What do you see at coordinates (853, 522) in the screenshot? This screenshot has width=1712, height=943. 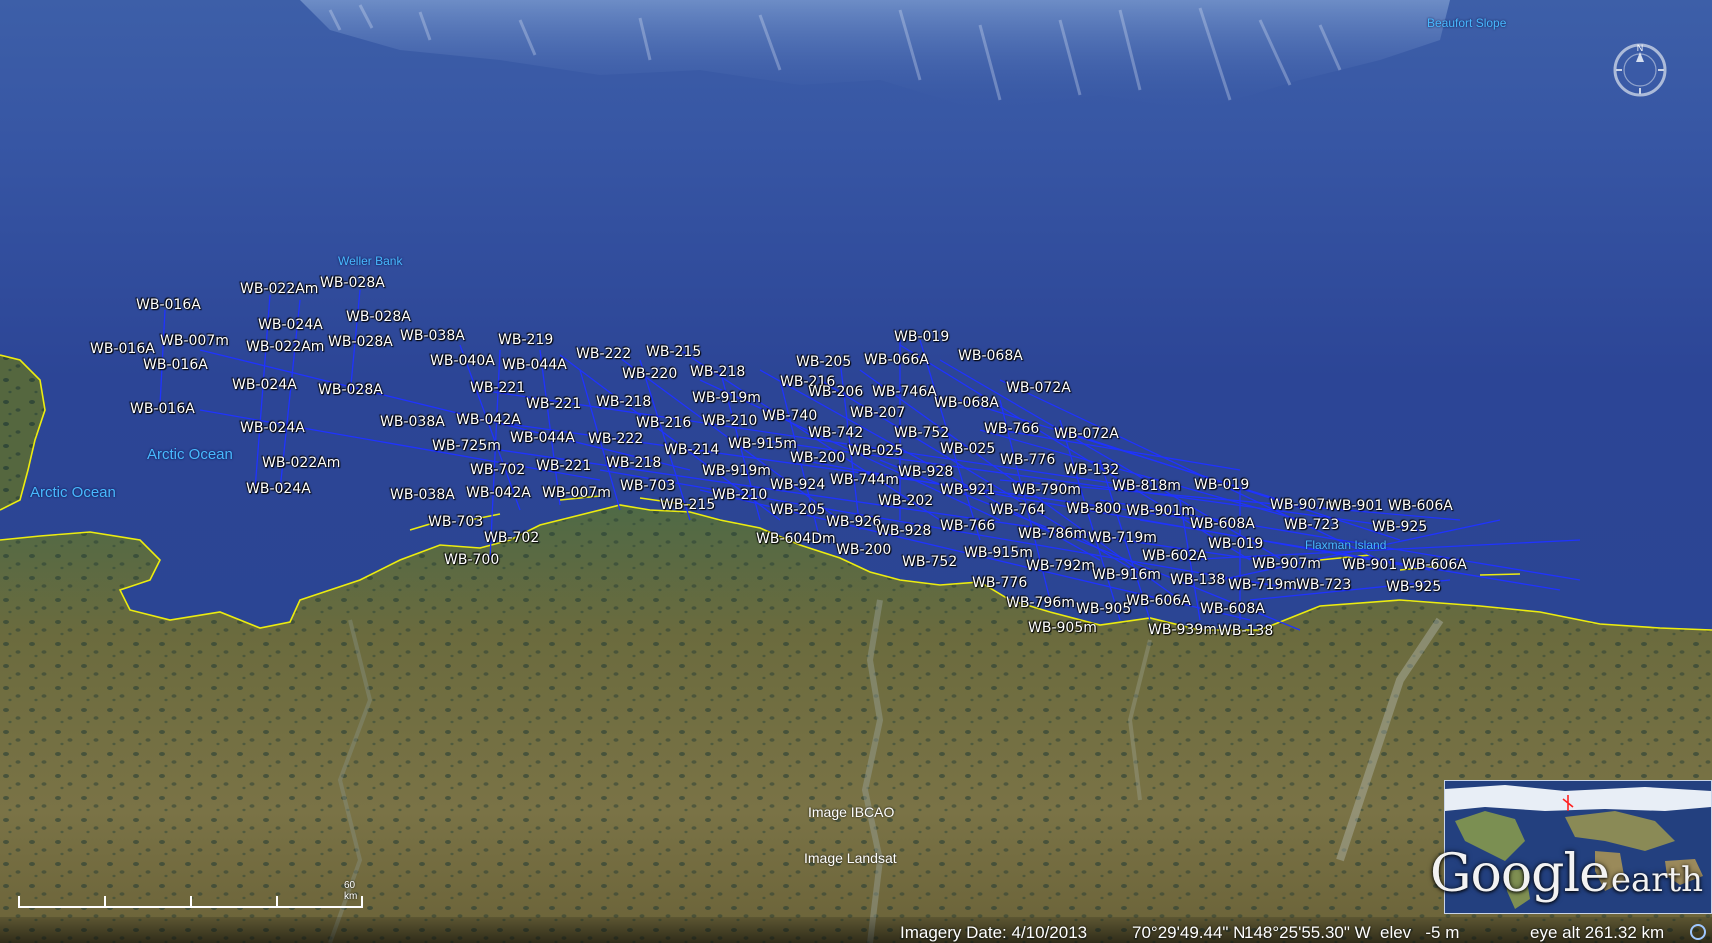 I see `track-label: WB-926` at bounding box center [853, 522].